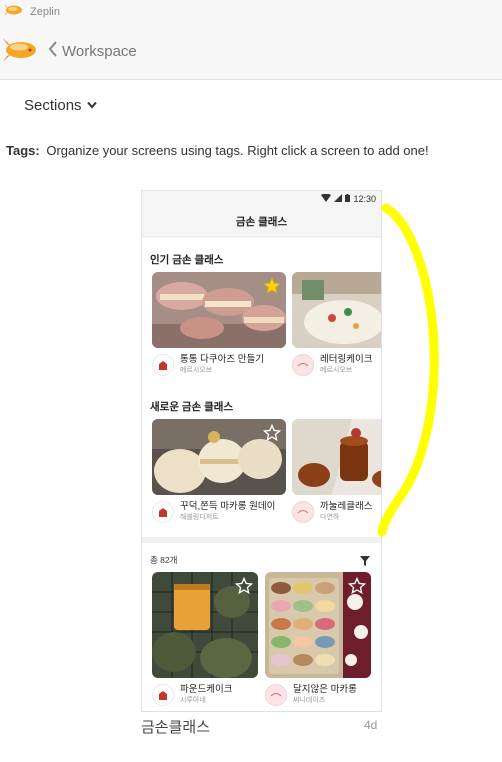 The image size is (502, 762). Describe the element at coordinates (325, 689) in the screenshot. I see `class-title: 달지않은 마카롱` at that location.